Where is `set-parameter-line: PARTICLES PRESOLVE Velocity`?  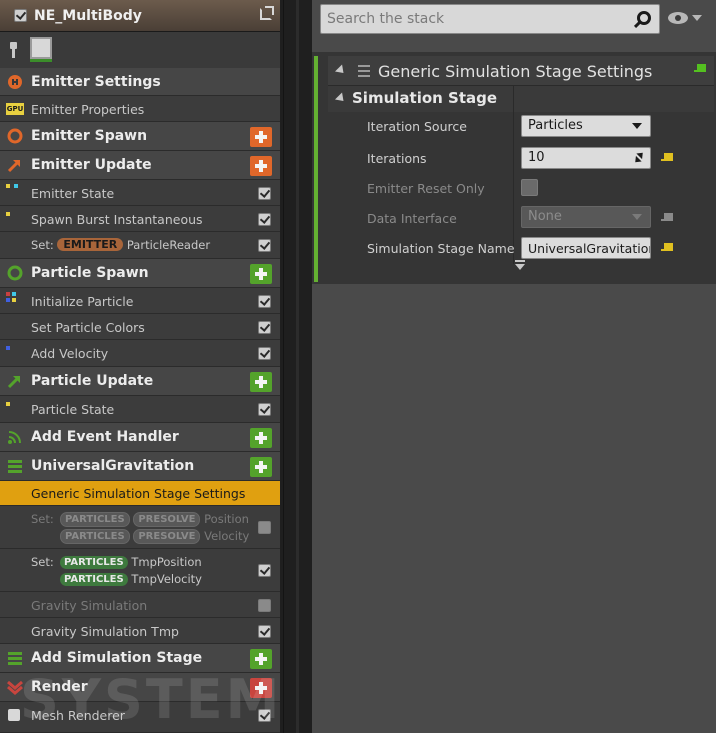 set-parameter-line: PARTICLES PRESOLVE Velocity is located at coordinates (154, 536).